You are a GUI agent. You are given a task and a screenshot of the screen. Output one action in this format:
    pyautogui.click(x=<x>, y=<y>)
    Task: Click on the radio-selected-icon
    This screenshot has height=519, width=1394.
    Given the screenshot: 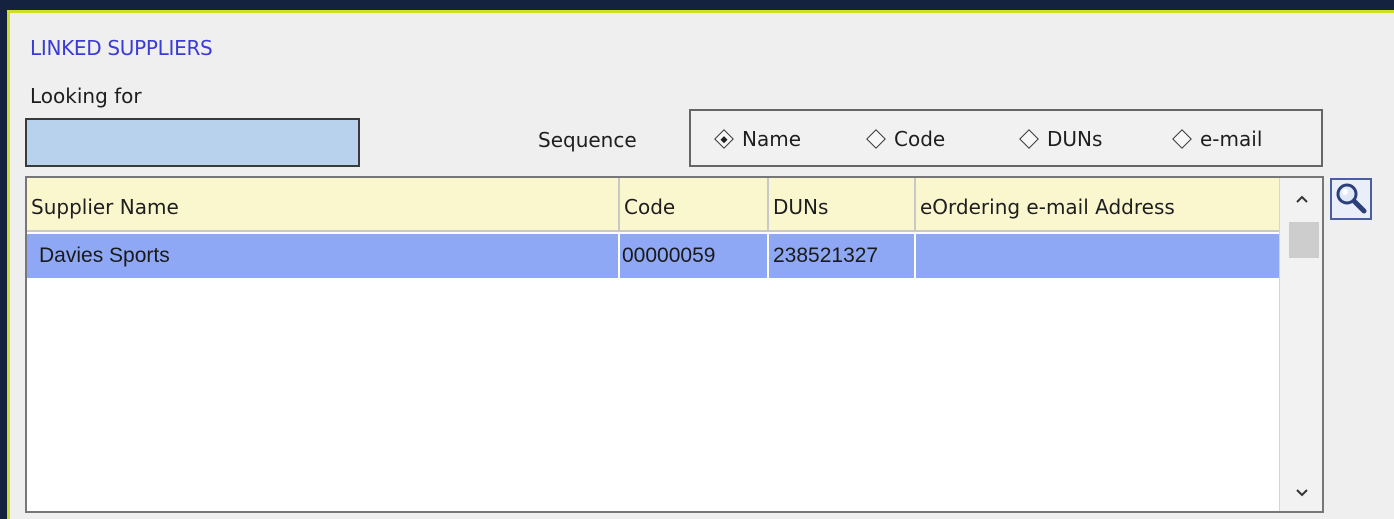 What is the action you would take?
    pyautogui.click(x=724, y=139)
    